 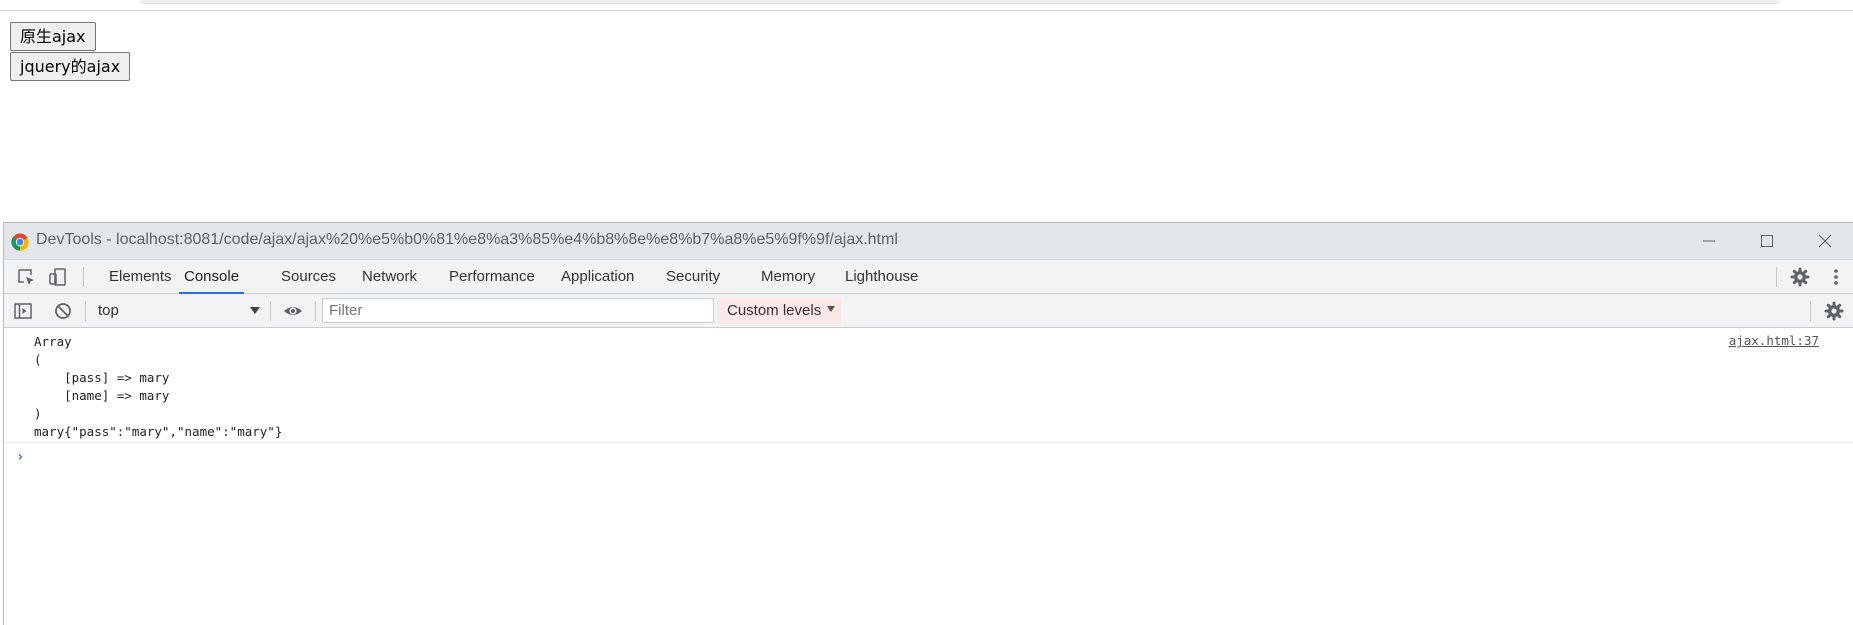 What do you see at coordinates (1774, 340) in the screenshot?
I see `console-source-link: ajax.html:37` at bounding box center [1774, 340].